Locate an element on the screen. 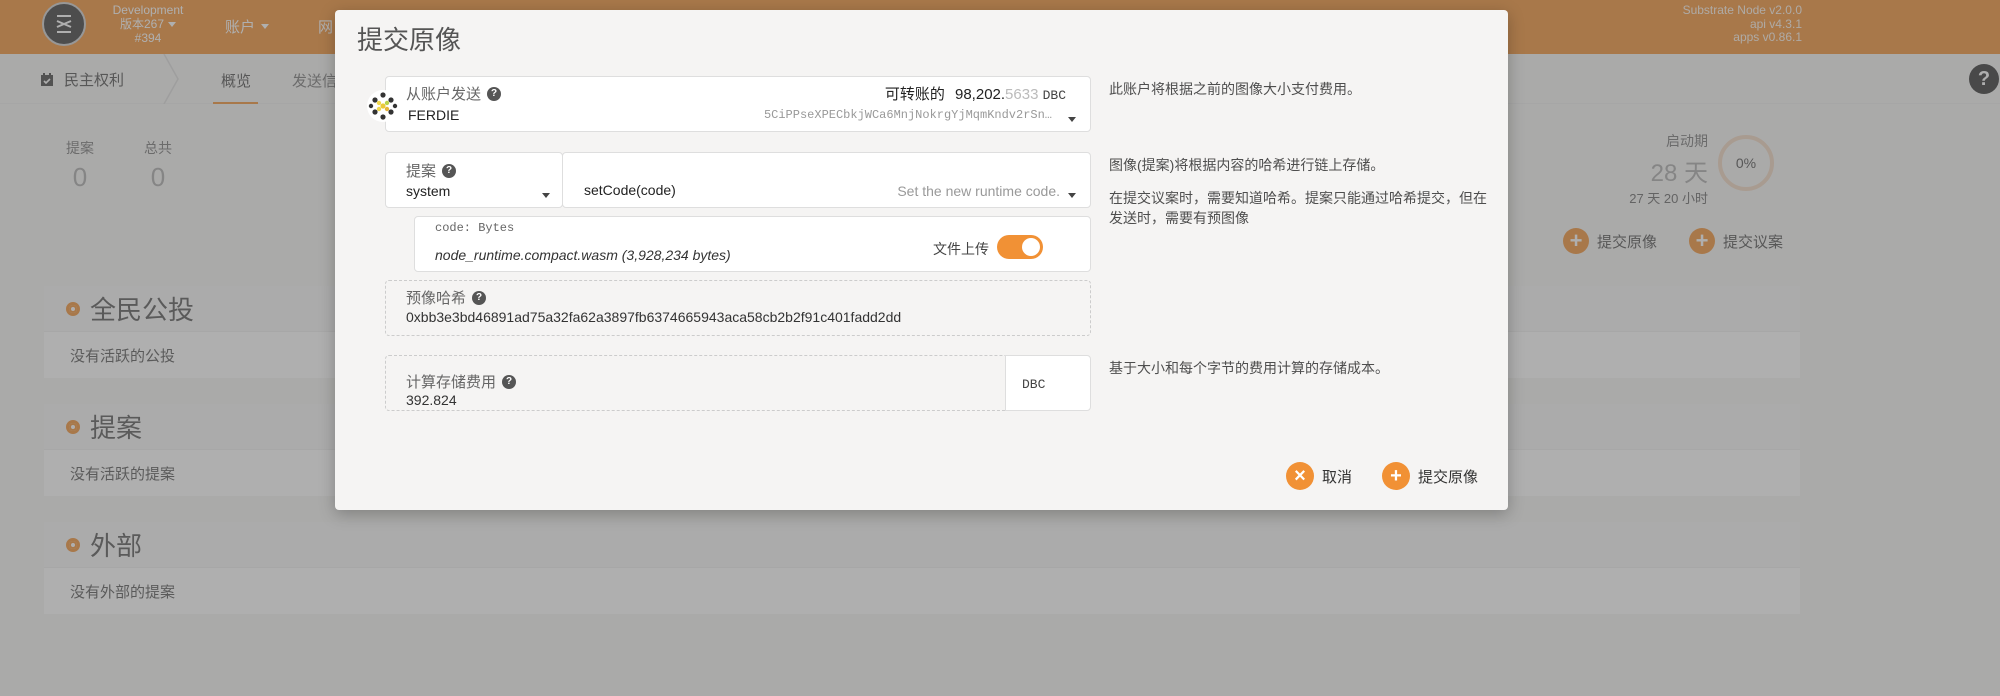 The image size is (2000, 696). plus-icon: + is located at coordinates (1396, 476).